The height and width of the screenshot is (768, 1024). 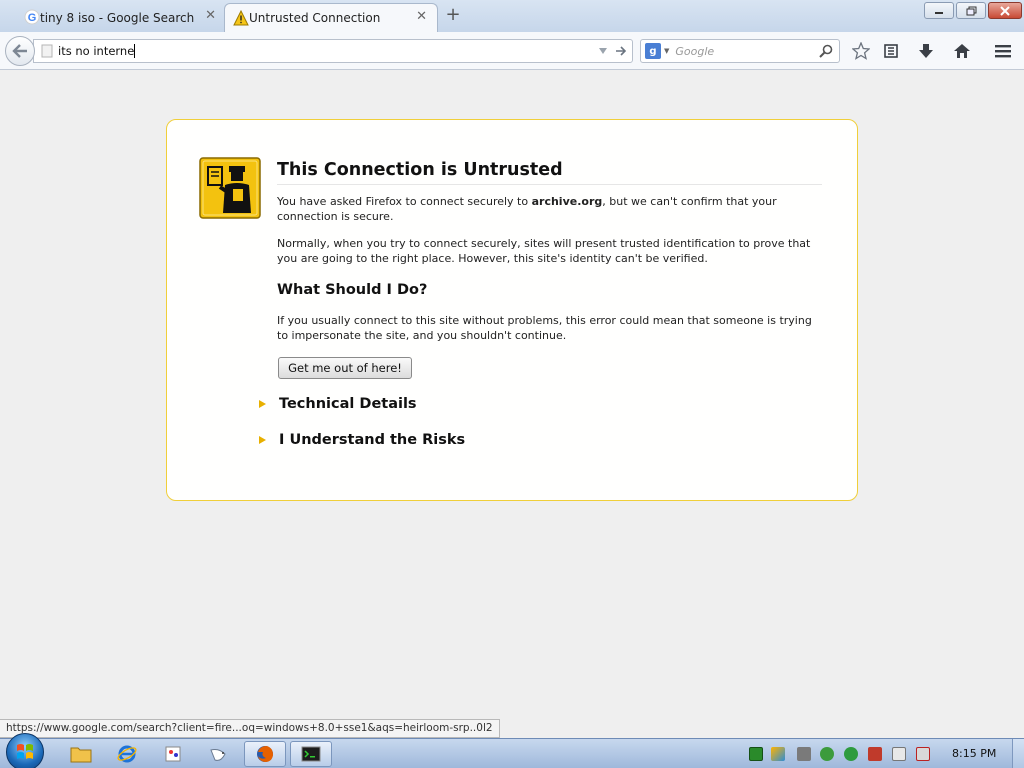 I want to click on search-bar: g ▼ Google, so click(x=740, y=51).